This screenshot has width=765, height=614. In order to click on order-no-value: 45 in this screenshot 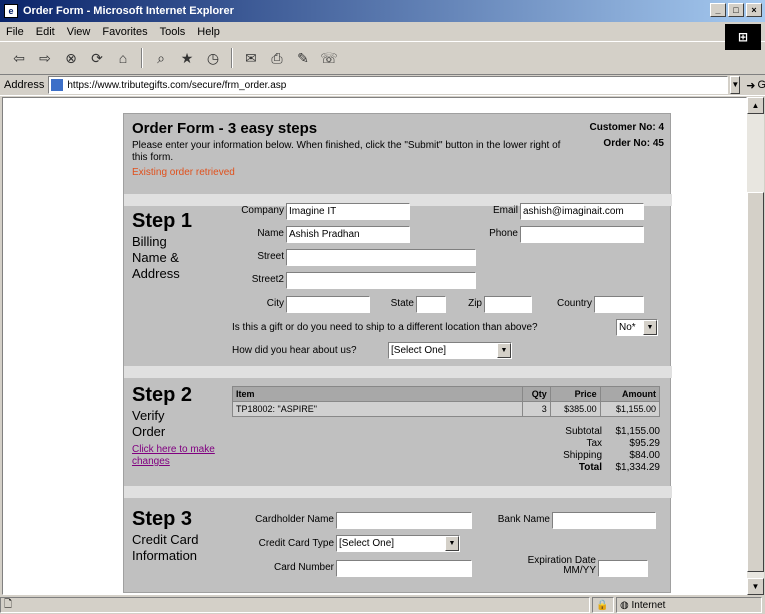, I will do `click(658, 143)`.